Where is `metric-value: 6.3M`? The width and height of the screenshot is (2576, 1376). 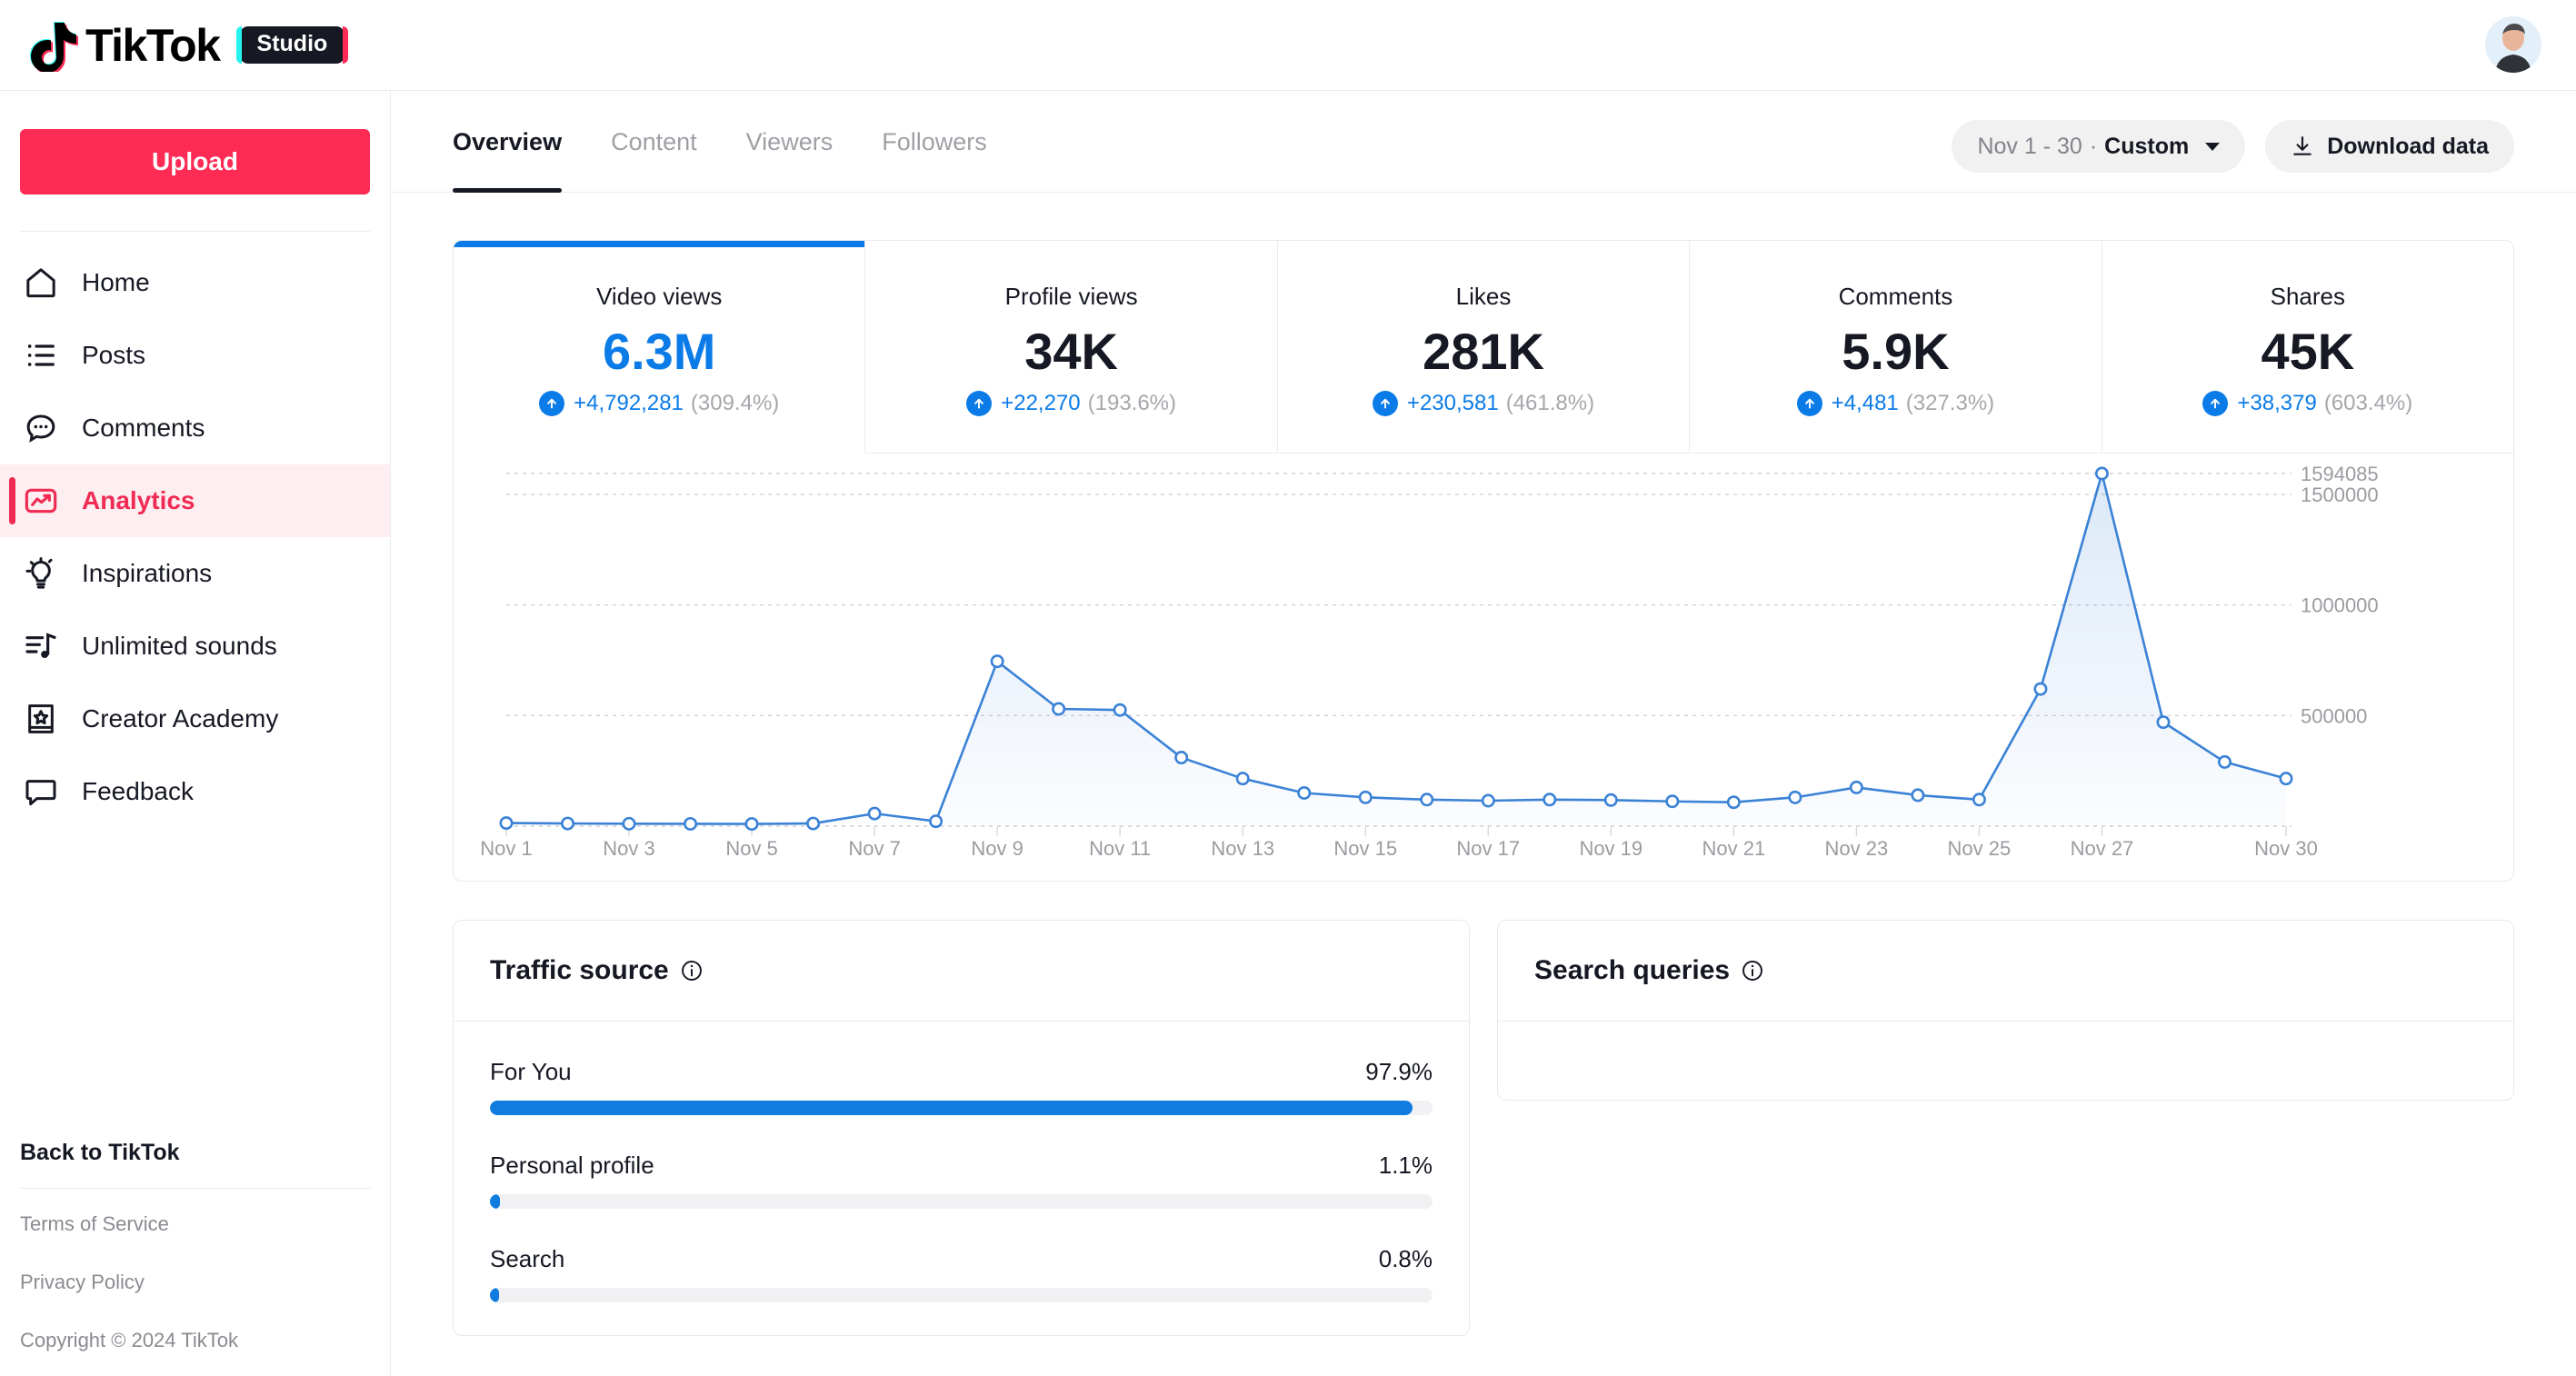
metric-value: 6.3M is located at coordinates (659, 351).